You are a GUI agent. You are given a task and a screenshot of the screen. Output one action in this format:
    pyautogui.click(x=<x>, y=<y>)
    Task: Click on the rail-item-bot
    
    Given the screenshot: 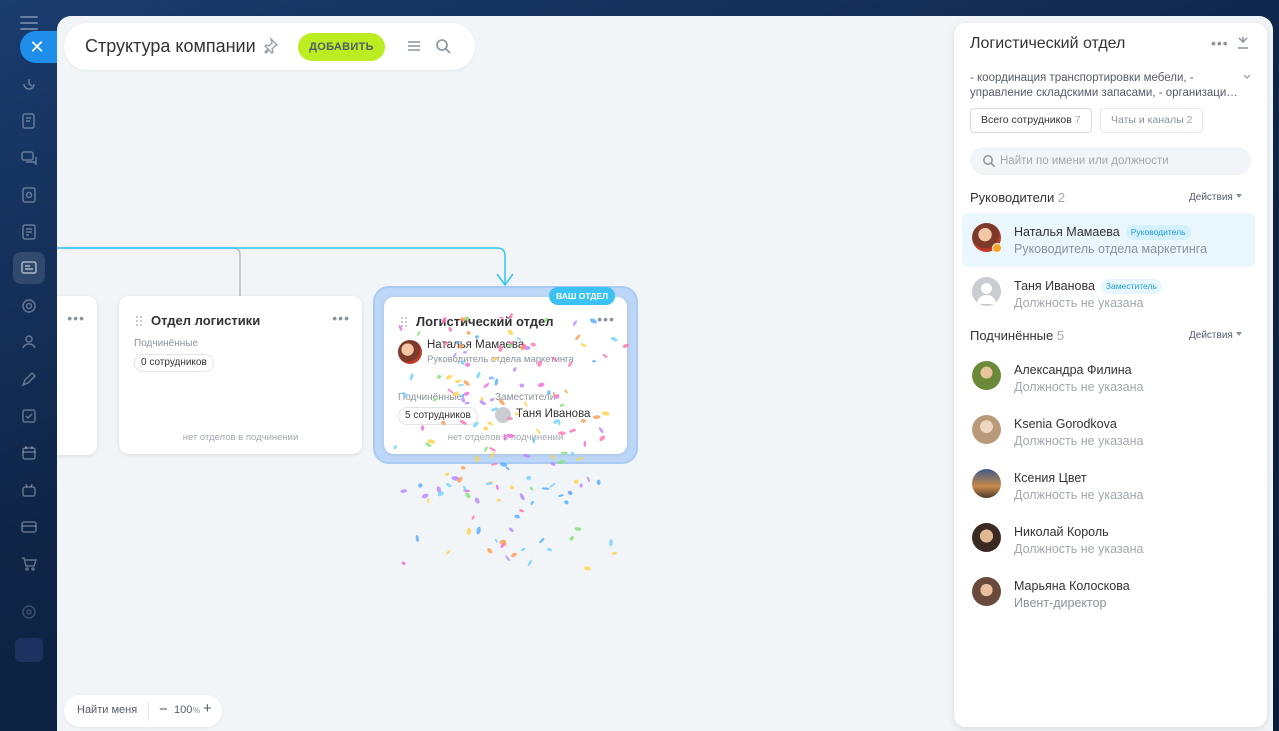 What is the action you would take?
    pyautogui.click(x=29, y=490)
    